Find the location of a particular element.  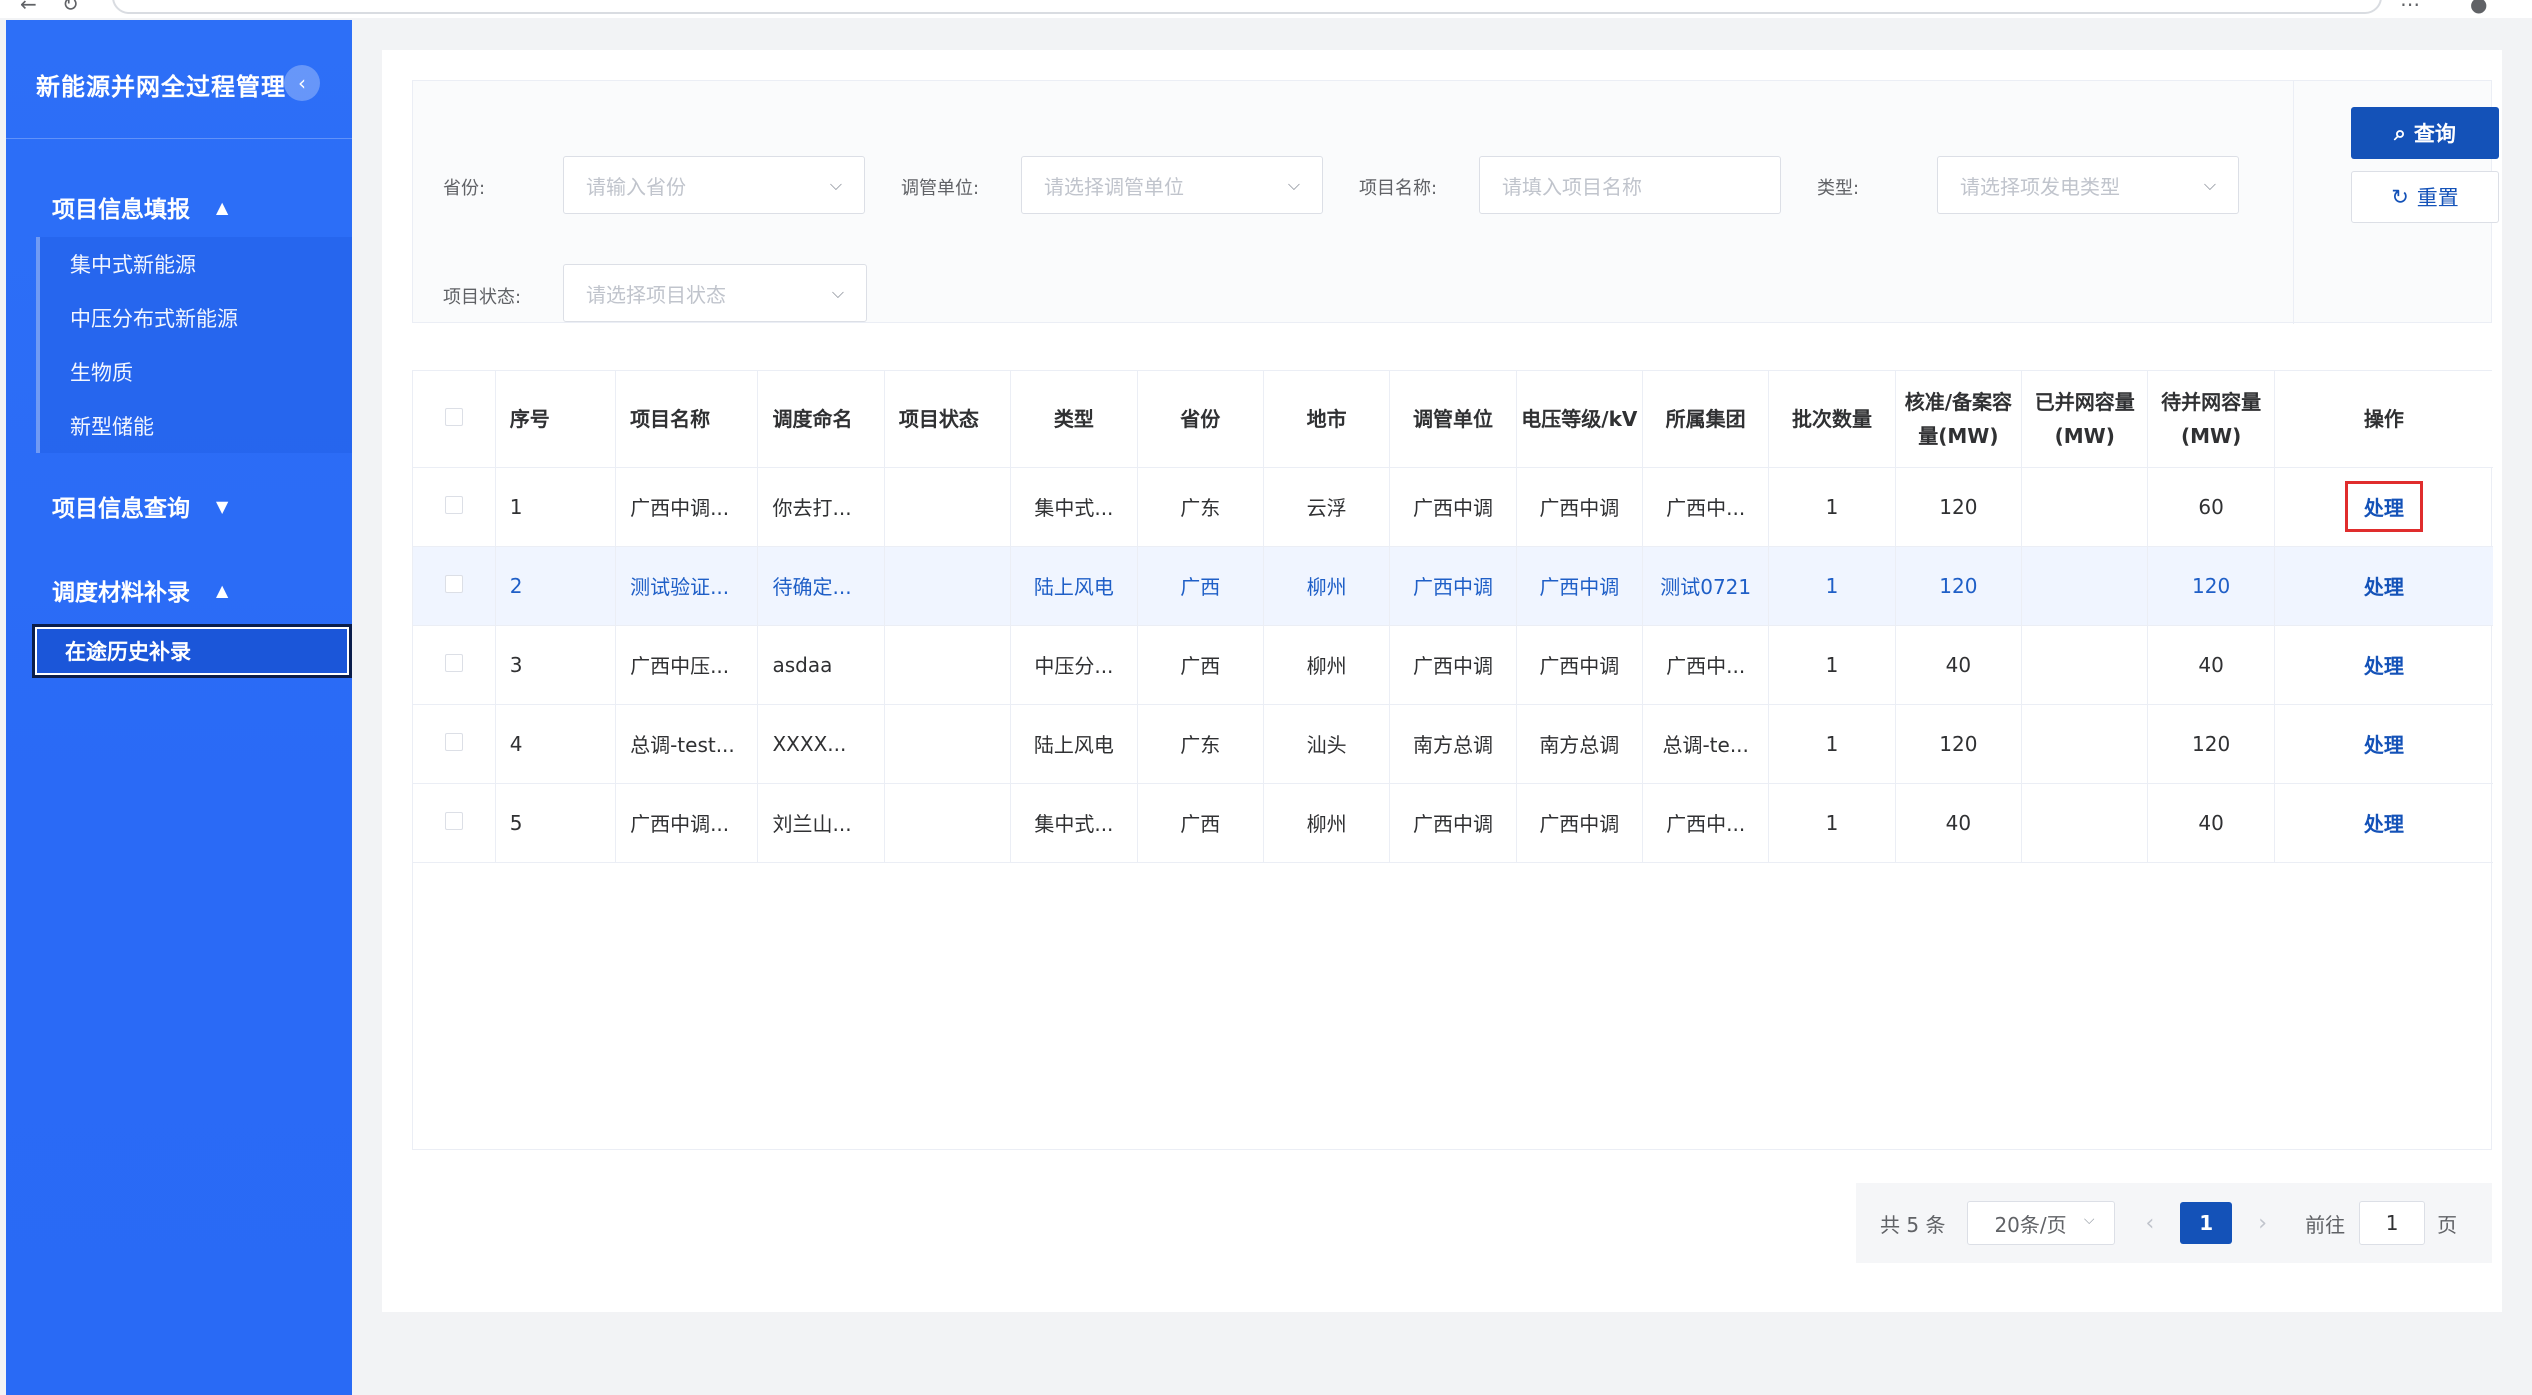

caret-up-icon: ▲ is located at coordinates (222, 590).